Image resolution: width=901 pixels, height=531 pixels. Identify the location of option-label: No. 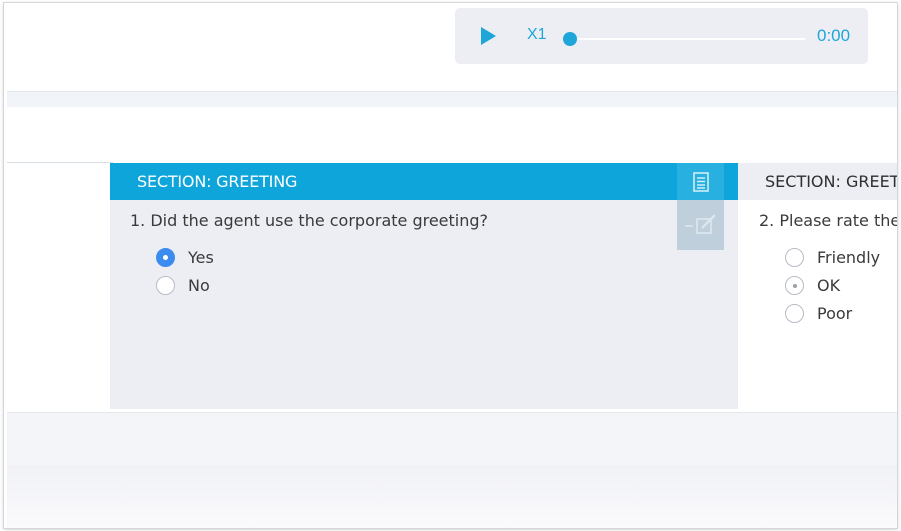
(199, 285).